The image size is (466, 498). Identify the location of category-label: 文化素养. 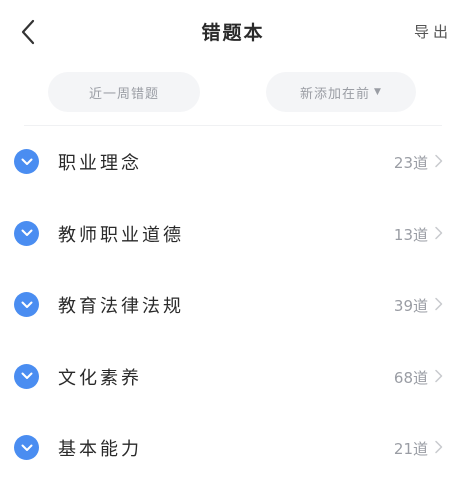
(100, 378).